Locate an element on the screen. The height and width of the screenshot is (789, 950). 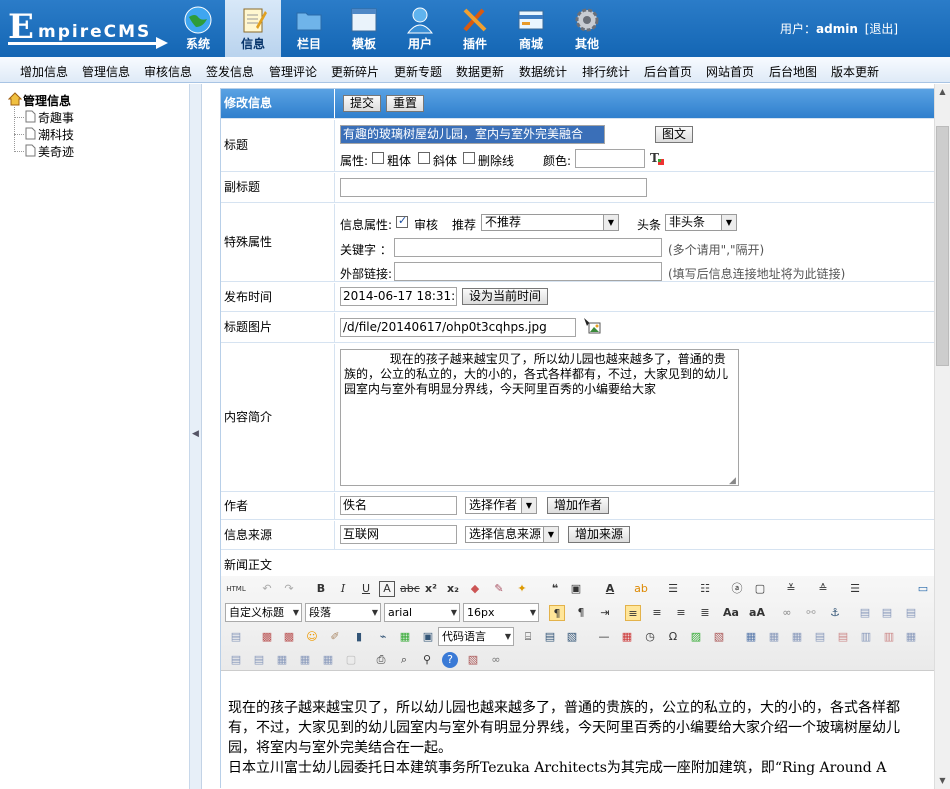
auto-format-icon: ✦ is located at coordinates (522, 589).